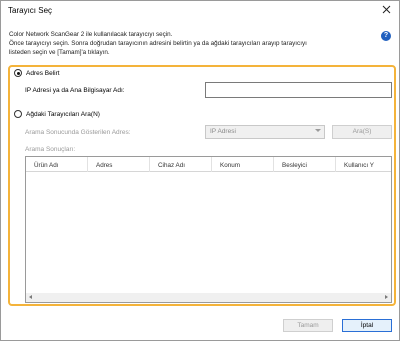 The width and height of the screenshot is (400, 341). Describe the element at coordinates (298, 90) in the screenshot. I see `ip-address-input` at that location.